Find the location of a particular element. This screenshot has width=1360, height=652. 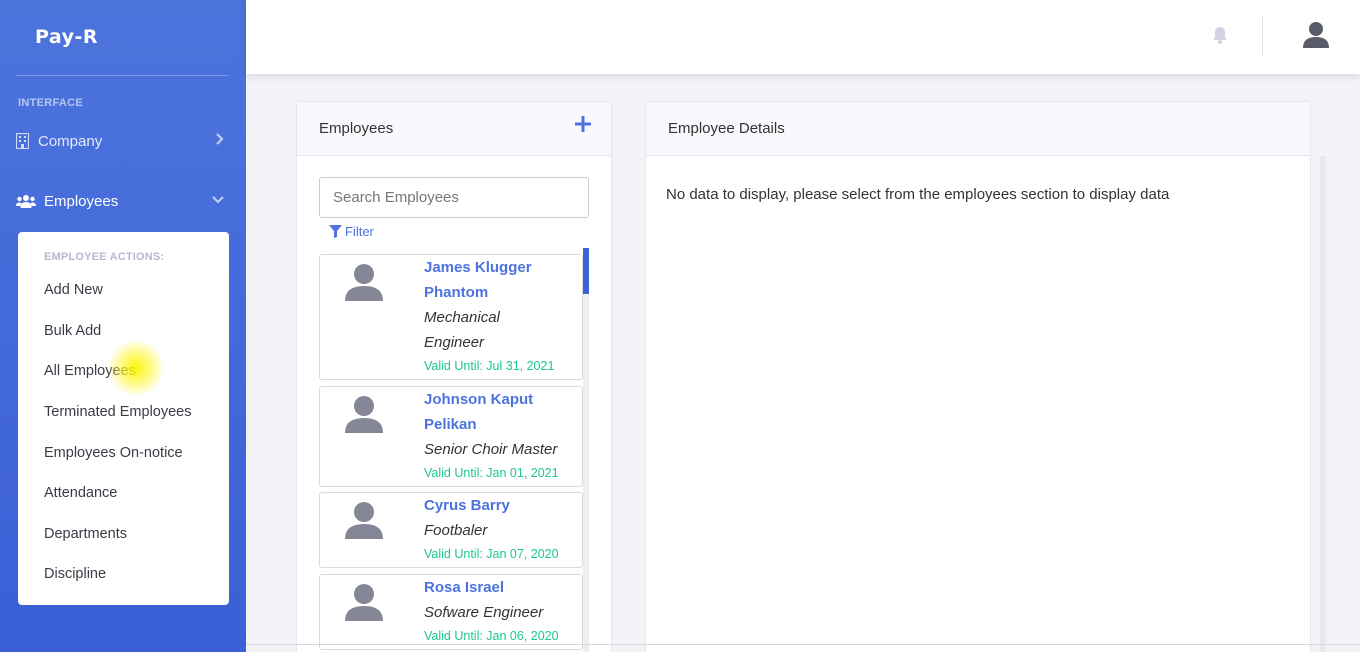

sidebar-item-label: Employees is located at coordinates (81, 201).